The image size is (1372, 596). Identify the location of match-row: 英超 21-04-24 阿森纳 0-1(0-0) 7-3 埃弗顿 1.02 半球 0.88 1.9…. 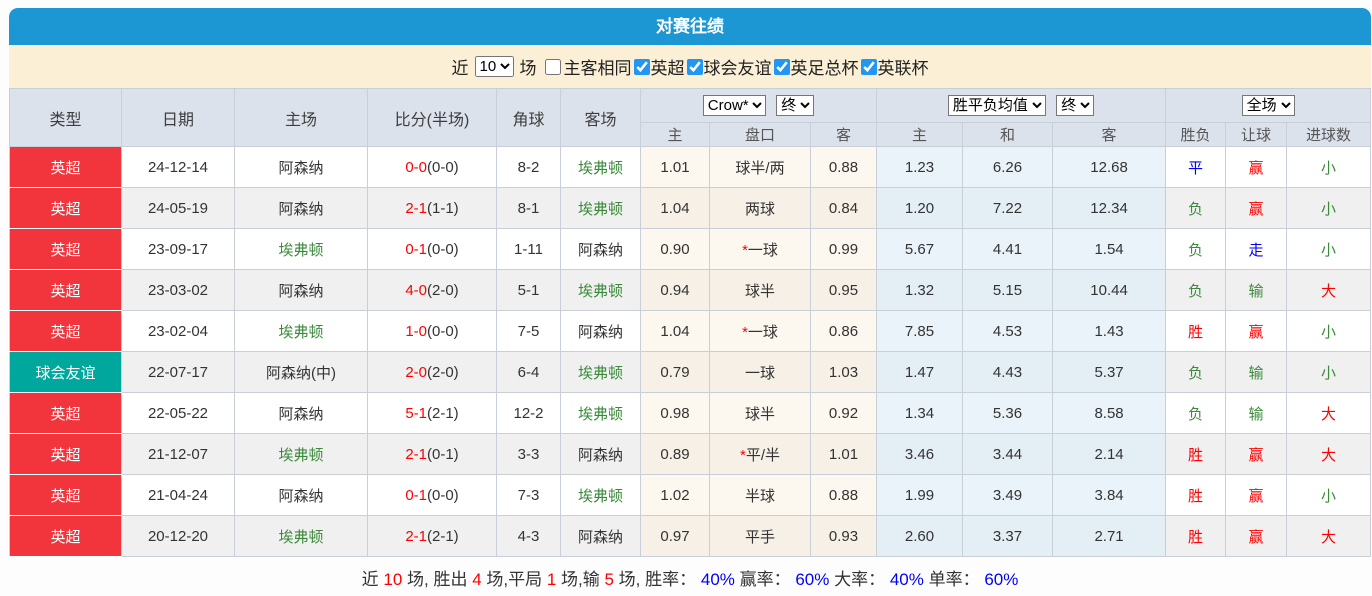
(690, 495).